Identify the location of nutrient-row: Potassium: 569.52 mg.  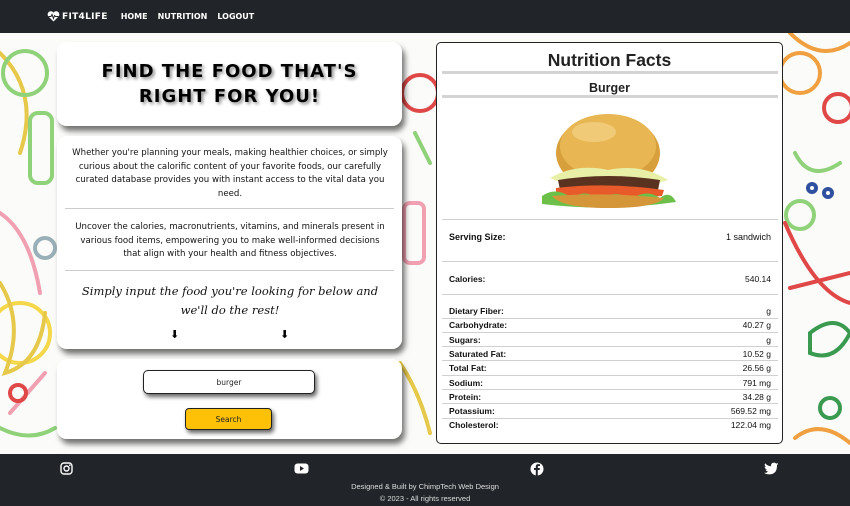
(610, 411).